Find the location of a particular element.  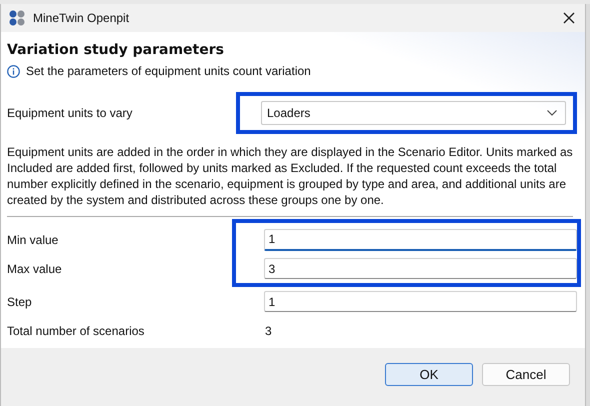

field-label: Max value is located at coordinates (35, 269).